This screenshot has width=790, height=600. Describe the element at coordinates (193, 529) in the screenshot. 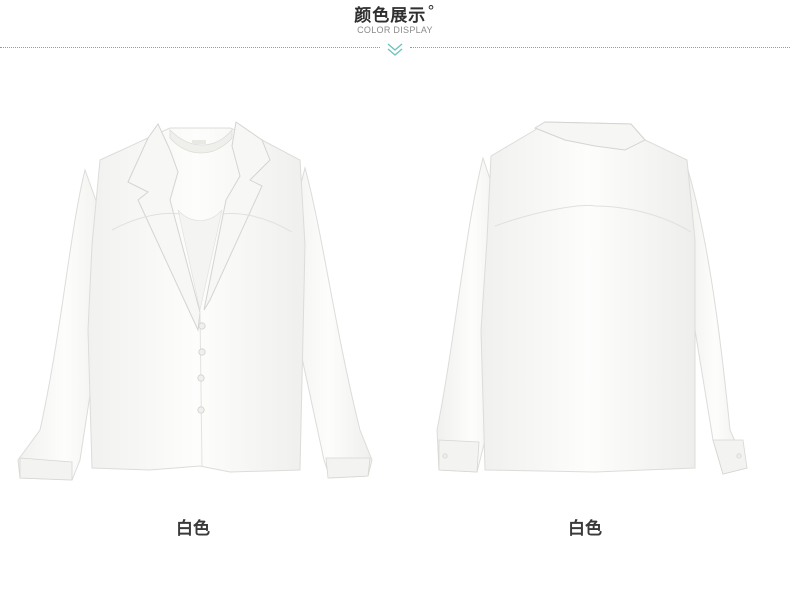

I see `color-label-front: 白色` at that location.